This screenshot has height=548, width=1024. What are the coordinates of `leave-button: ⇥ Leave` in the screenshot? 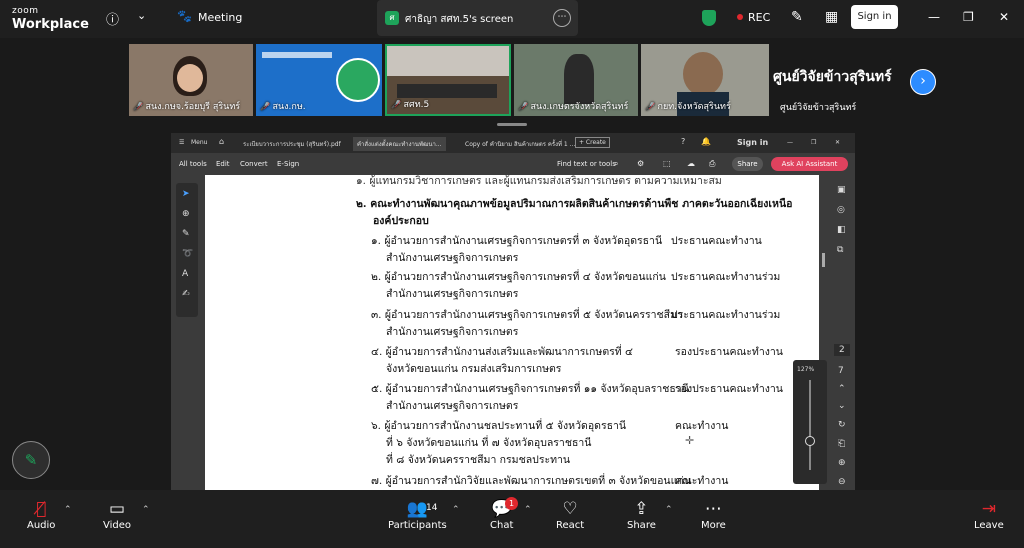 It's located at (989, 514).